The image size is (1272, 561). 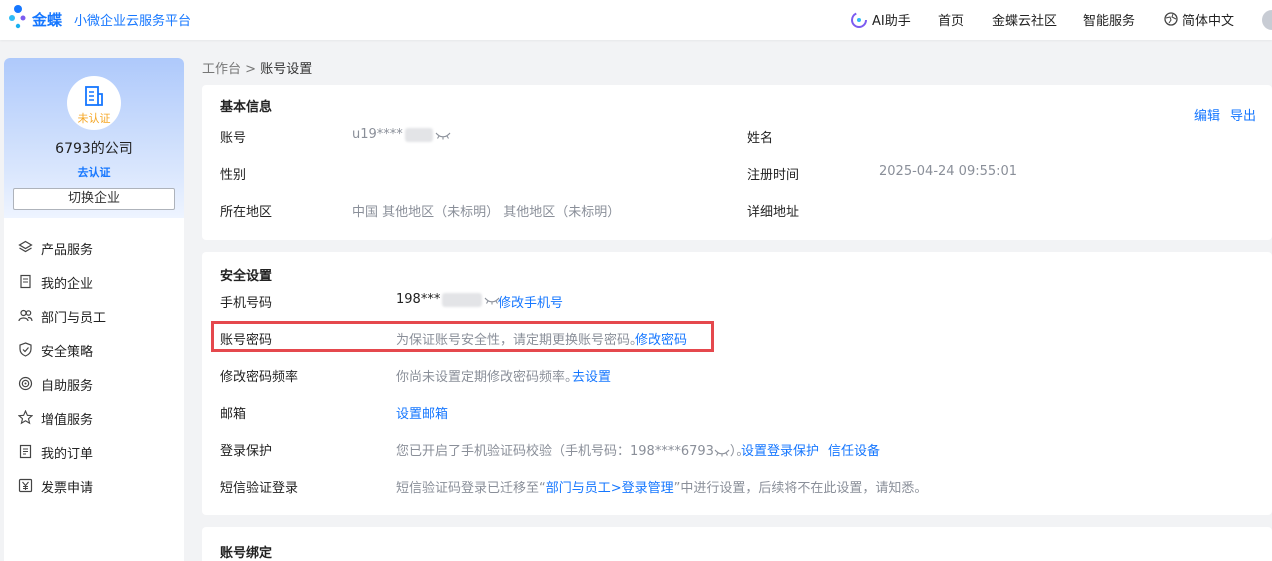 I want to click on login-protection-link: 设置登录保护, so click(x=780, y=449).